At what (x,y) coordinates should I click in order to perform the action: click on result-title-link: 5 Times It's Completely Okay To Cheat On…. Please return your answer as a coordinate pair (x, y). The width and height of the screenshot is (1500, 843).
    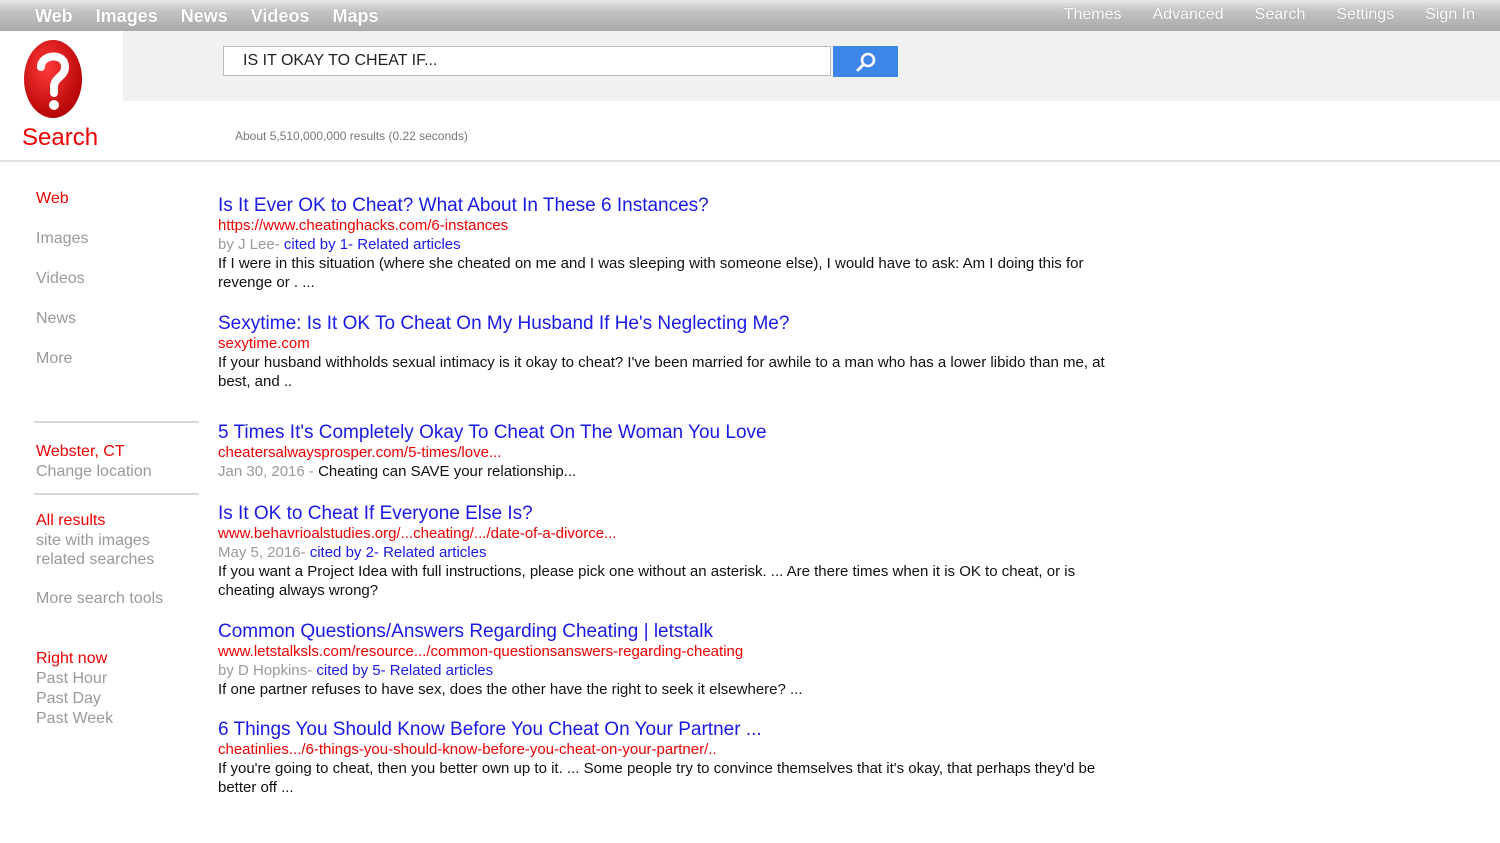
    Looking at the image, I should click on (673, 433).